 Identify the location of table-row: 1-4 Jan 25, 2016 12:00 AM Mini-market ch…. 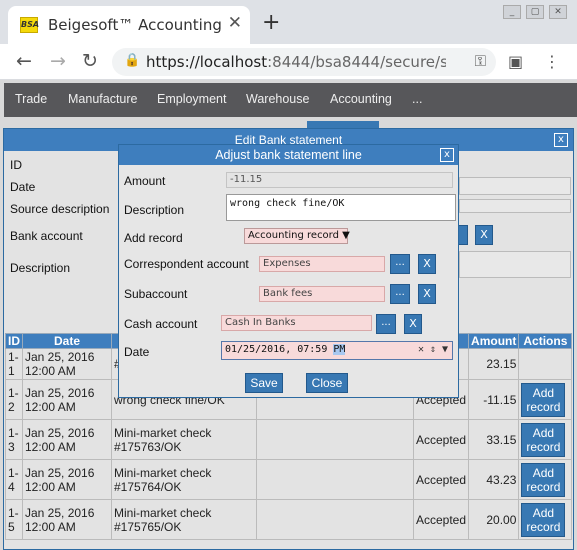
(289, 479).